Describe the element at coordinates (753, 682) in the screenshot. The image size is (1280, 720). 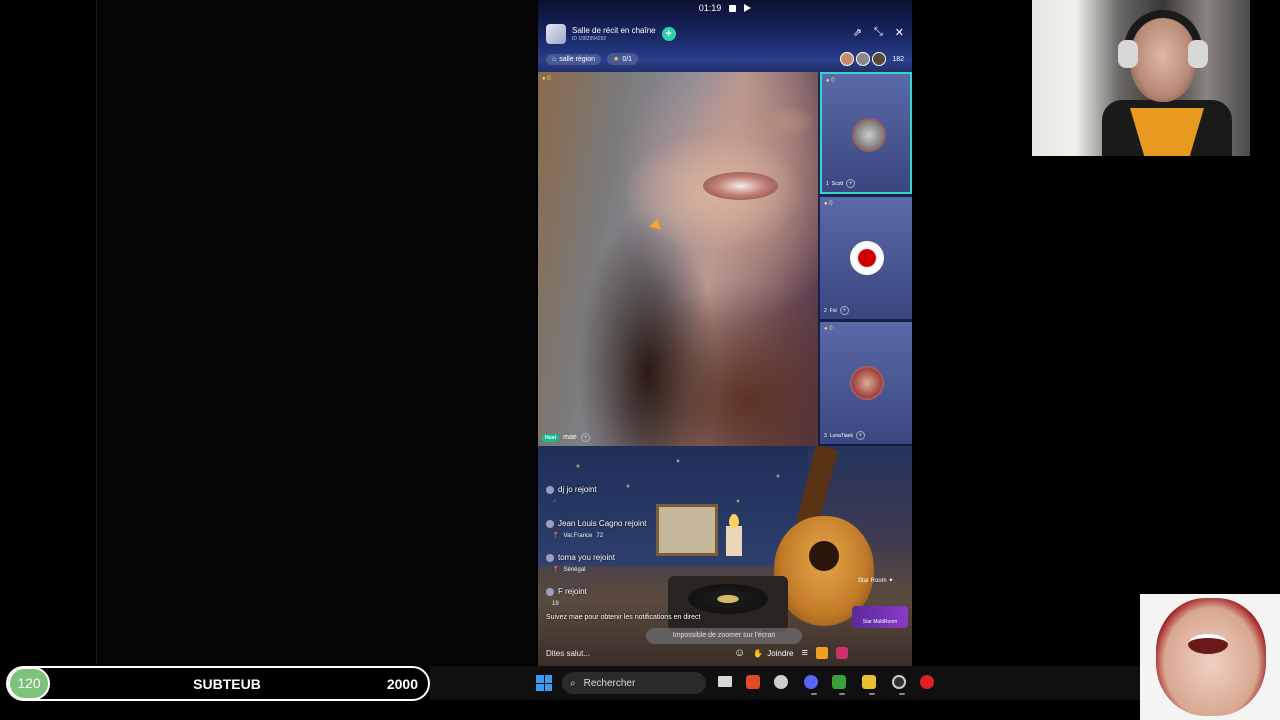
I see `brave-browser-icon` at that location.